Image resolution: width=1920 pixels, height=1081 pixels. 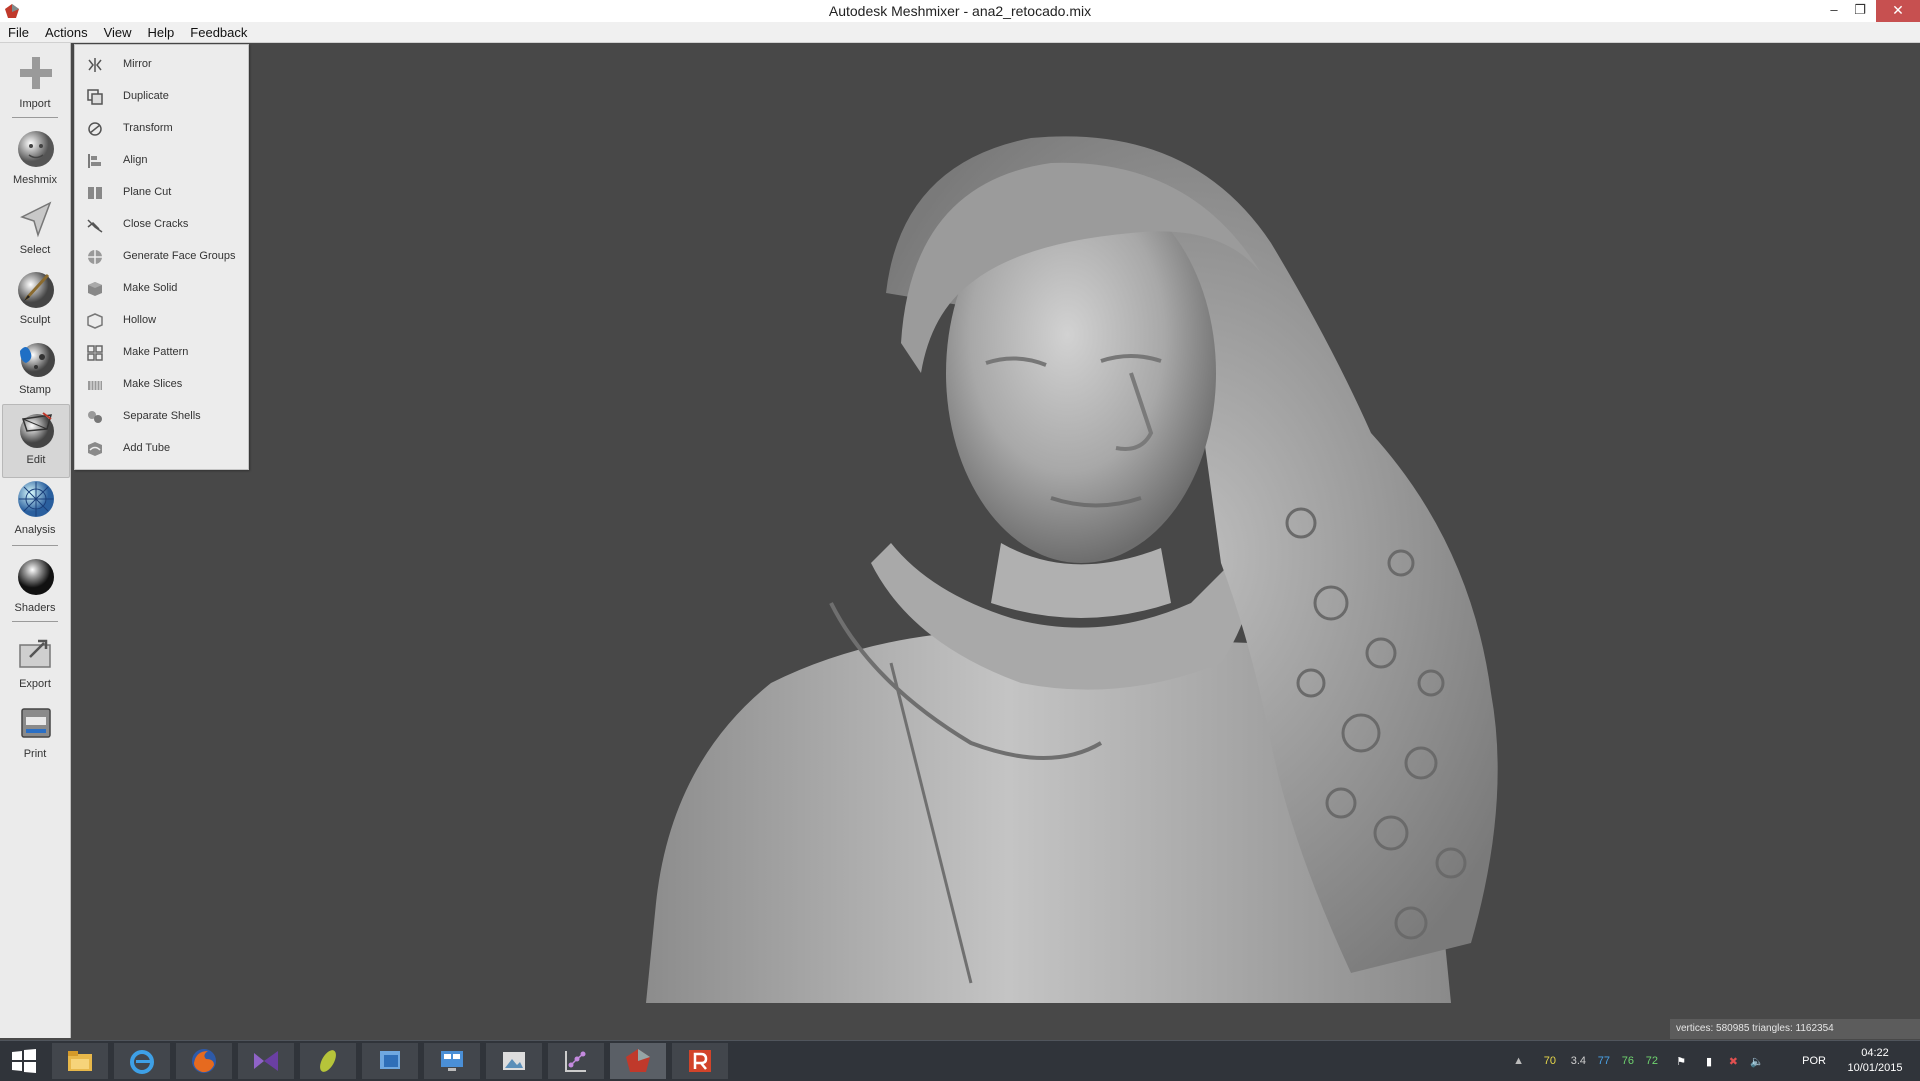 I want to click on taskbar-firefox, so click(x=204, y=1061).